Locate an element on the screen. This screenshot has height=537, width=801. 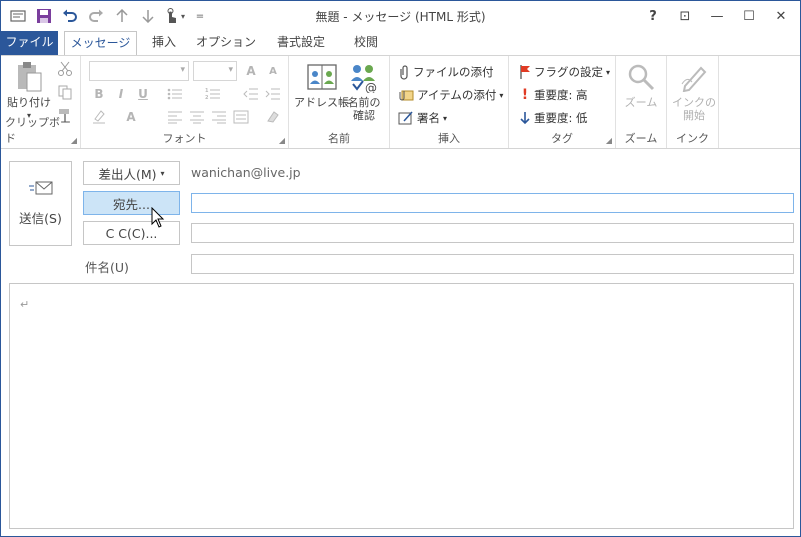
tab-format-text: 書式設定 is located at coordinates (301, 43).